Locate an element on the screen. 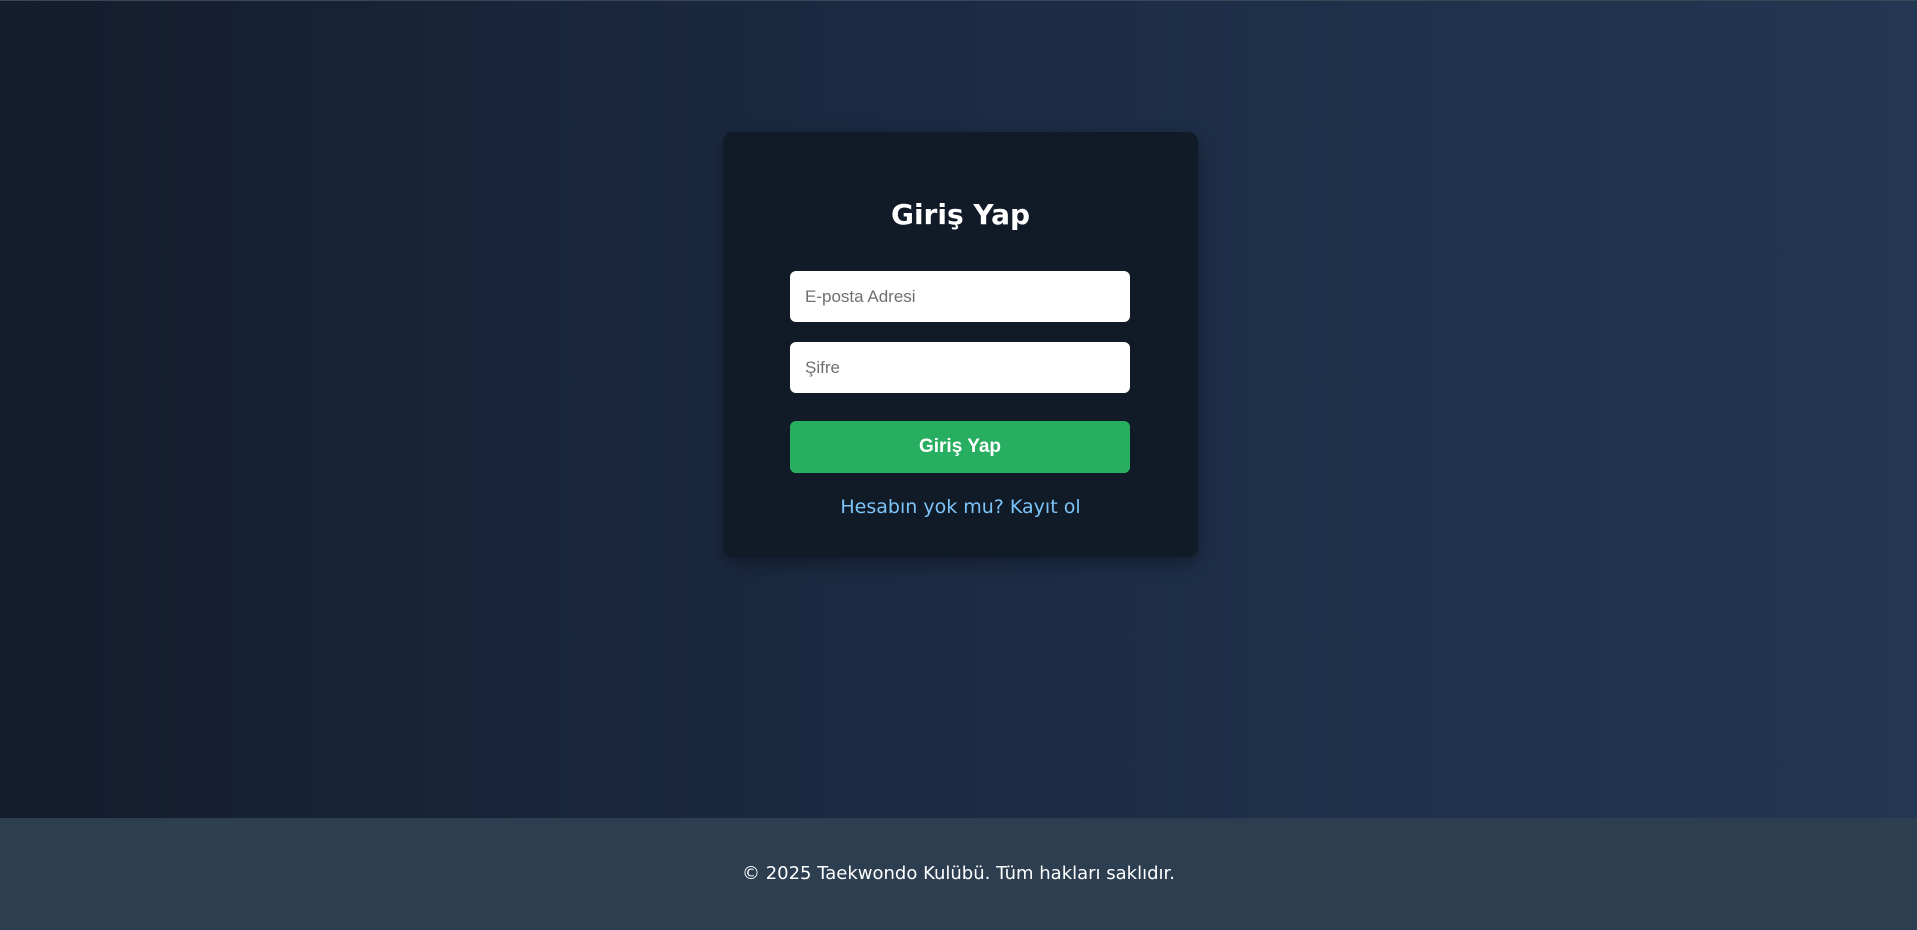 This screenshot has width=1917, height=930. register-prompt: Hesabın yok mu? Kayıt ol is located at coordinates (960, 507).